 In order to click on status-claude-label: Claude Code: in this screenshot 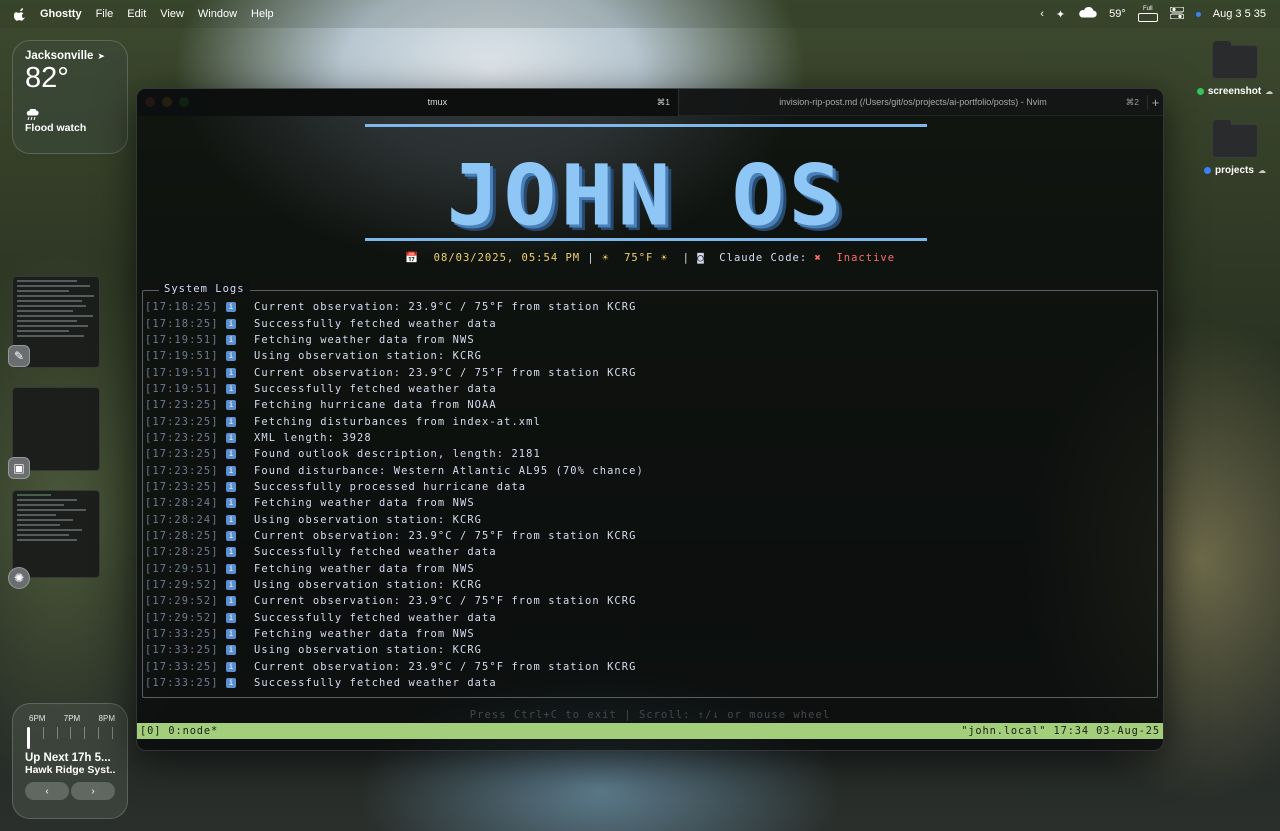, I will do `click(763, 258)`.